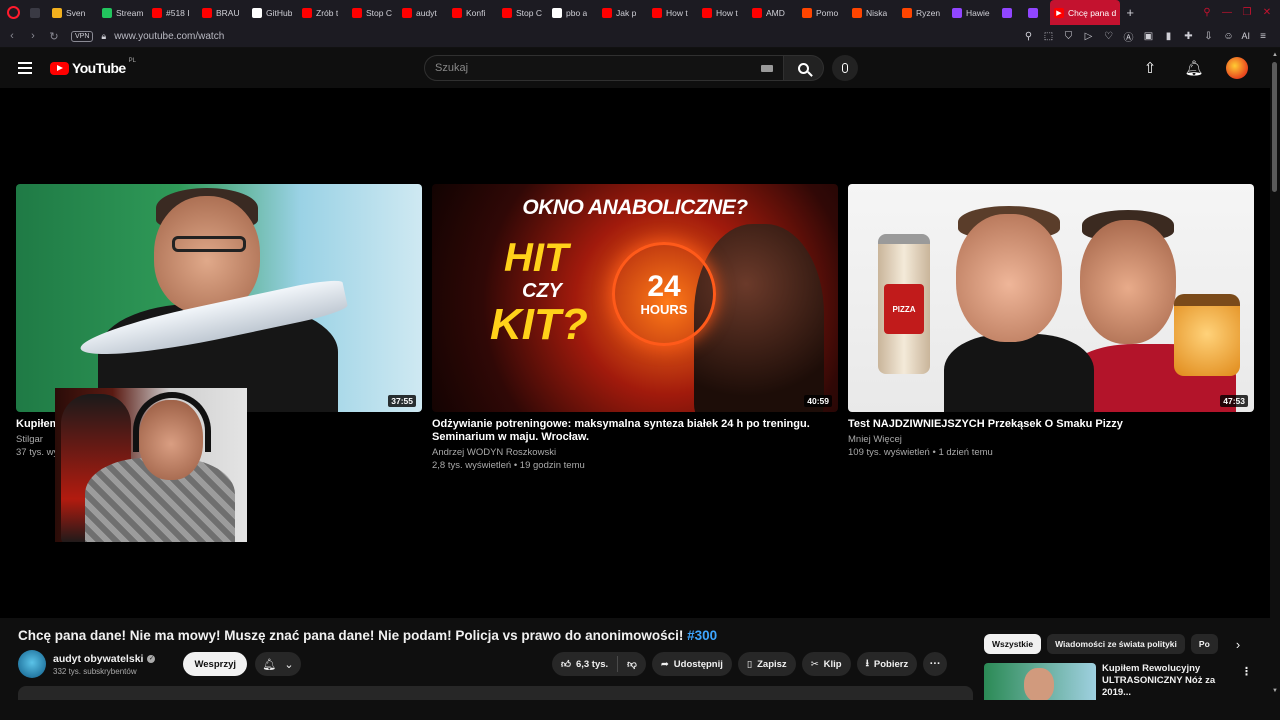 This screenshot has height=720, width=1280. Describe the element at coordinates (1246, 671) in the screenshot. I see `more-options-icon: ⋮` at that location.